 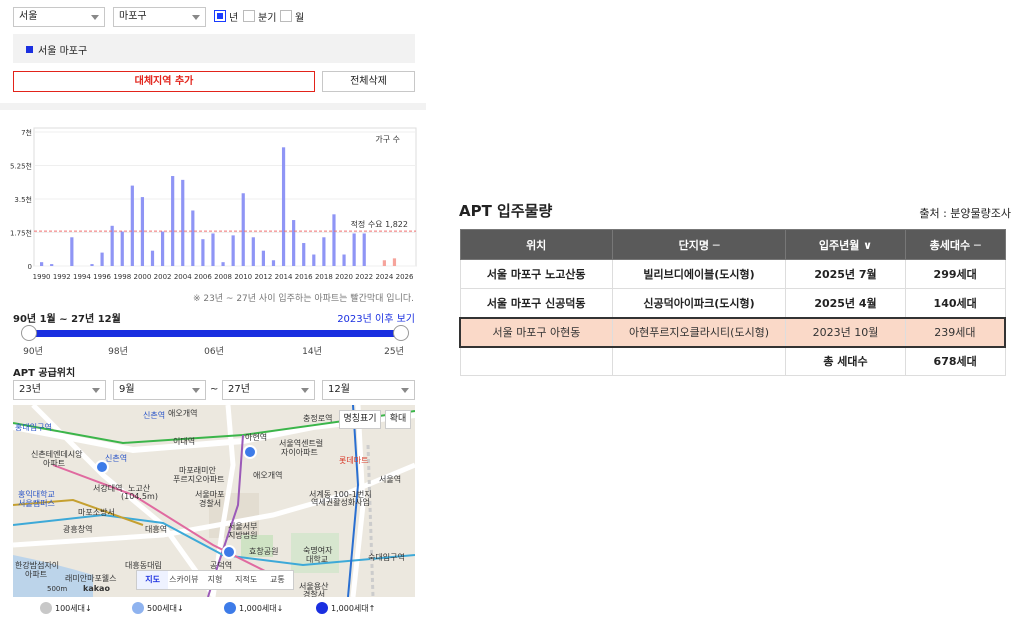 I want to click on cell-date: 2023년 10월, so click(x=845, y=332).